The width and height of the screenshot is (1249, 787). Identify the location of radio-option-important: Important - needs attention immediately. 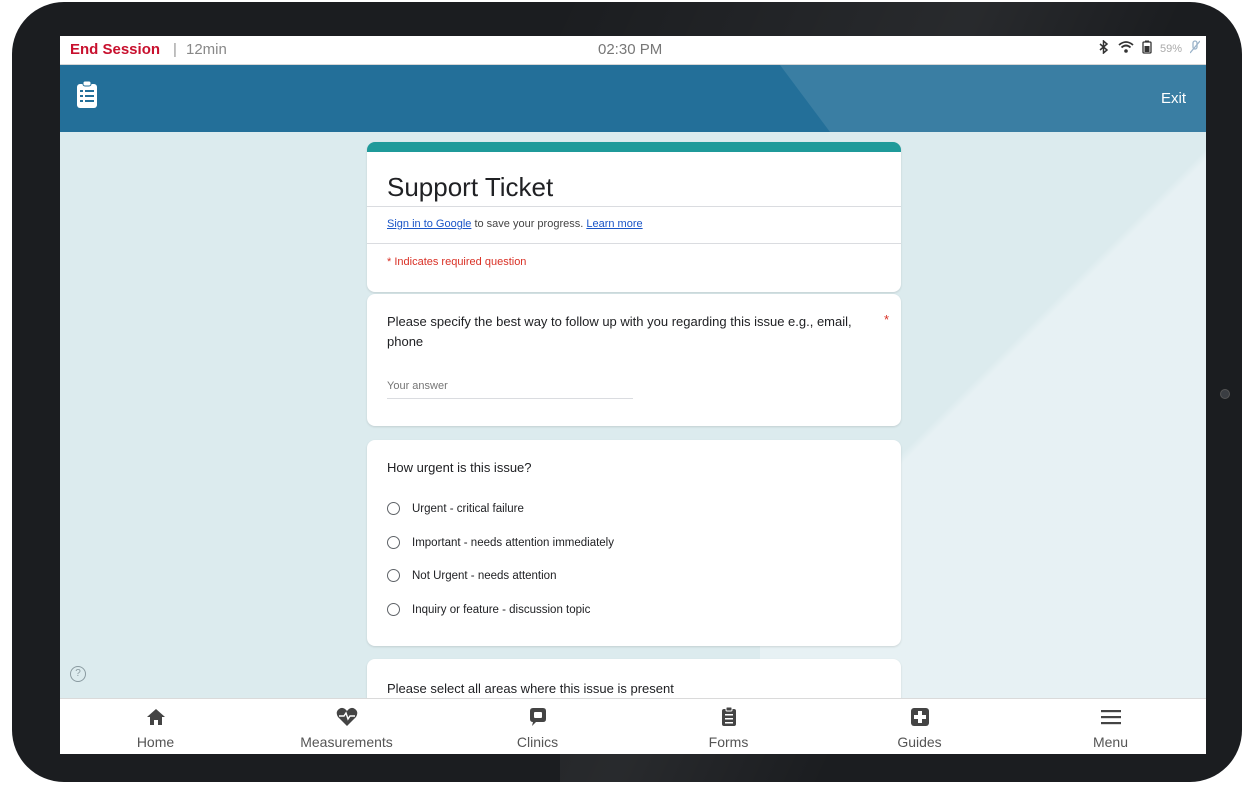
(500, 542).